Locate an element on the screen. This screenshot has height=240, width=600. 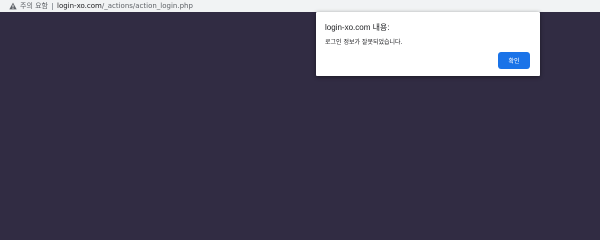
address-divider is located at coordinates (52, 6).